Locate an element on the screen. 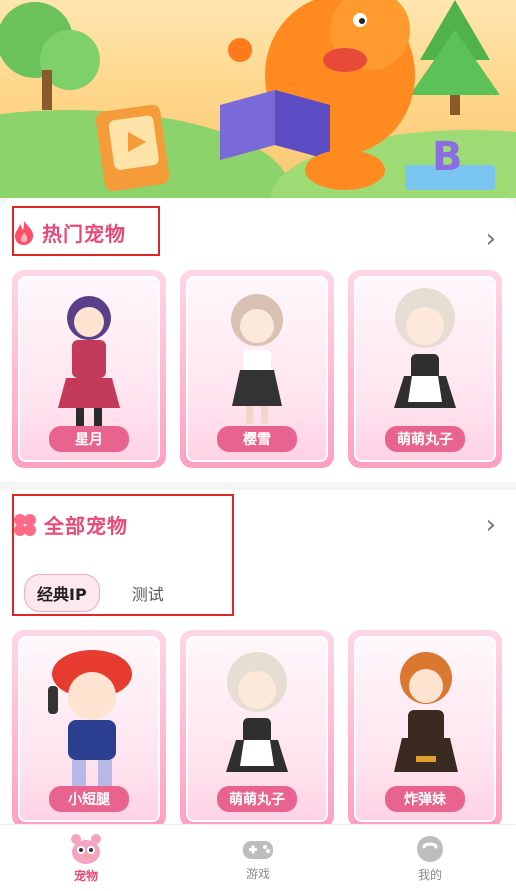 This screenshot has height=891, width=516. pet-card: 星月 is located at coordinates (89, 369).